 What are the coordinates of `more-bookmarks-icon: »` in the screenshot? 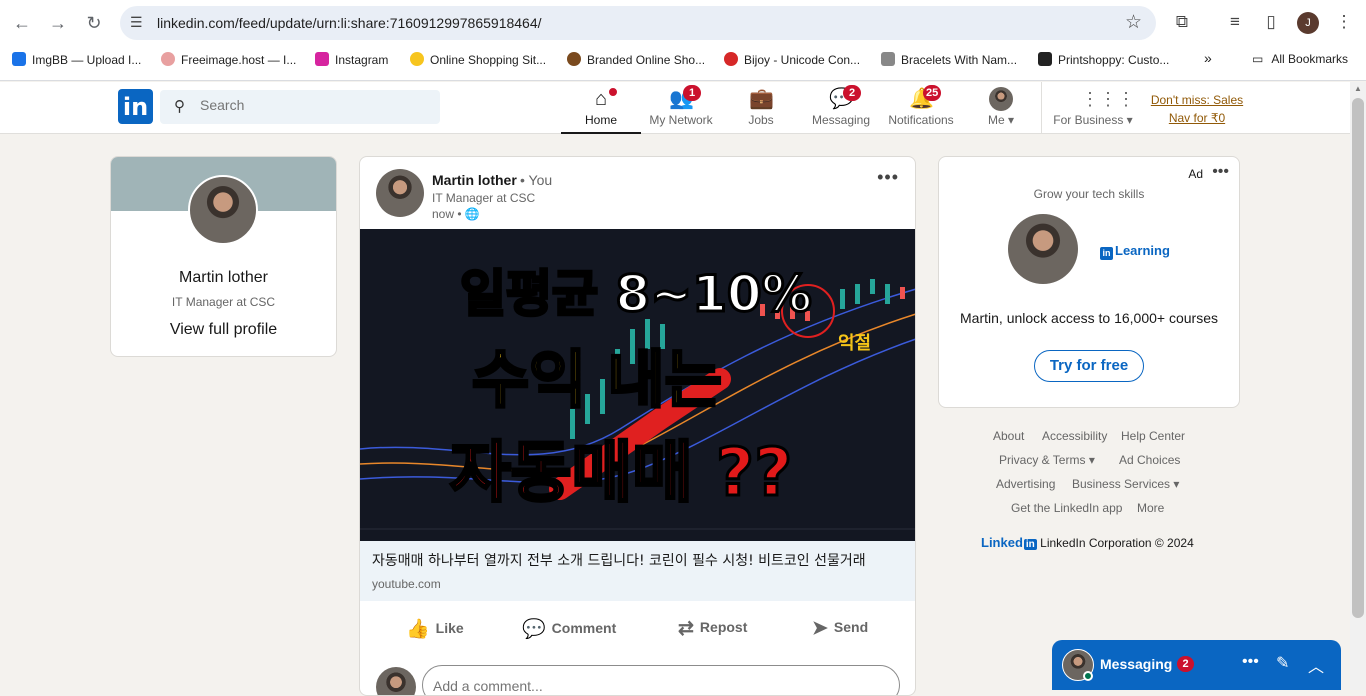 It's located at (1208, 58).